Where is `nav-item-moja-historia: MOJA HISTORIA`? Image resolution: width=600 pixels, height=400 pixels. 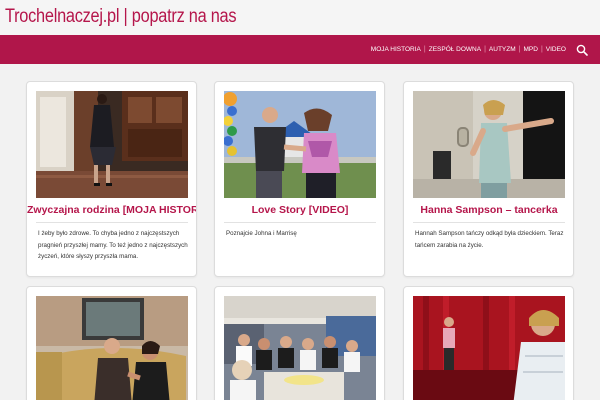 nav-item-moja-historia: MOJA HISTORIA is located at coordinates (396, 49).